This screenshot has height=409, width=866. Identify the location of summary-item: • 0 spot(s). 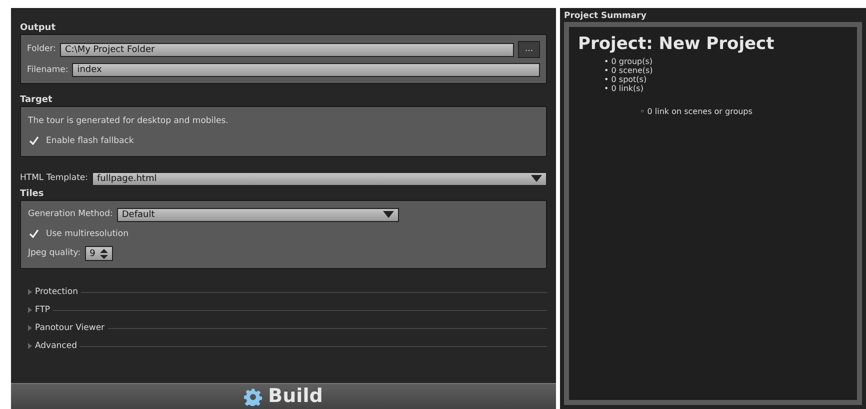
(626, 79).